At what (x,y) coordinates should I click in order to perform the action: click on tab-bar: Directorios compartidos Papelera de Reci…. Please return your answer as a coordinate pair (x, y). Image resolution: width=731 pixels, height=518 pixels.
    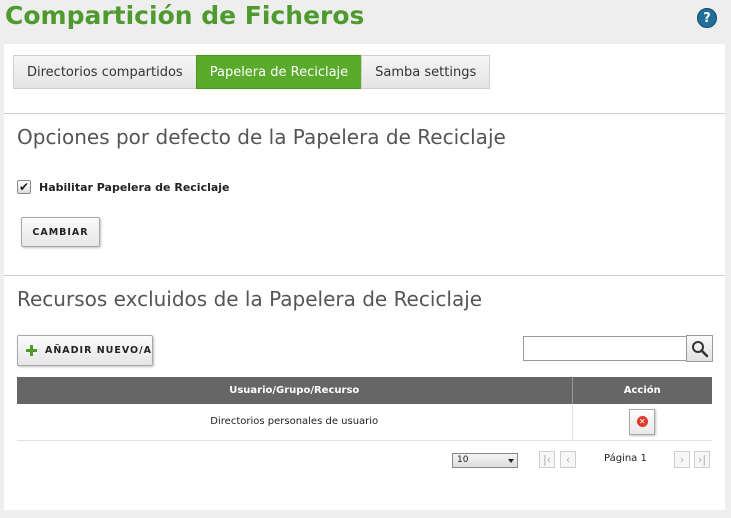
    Looking at the image, I should click on (252, 72).